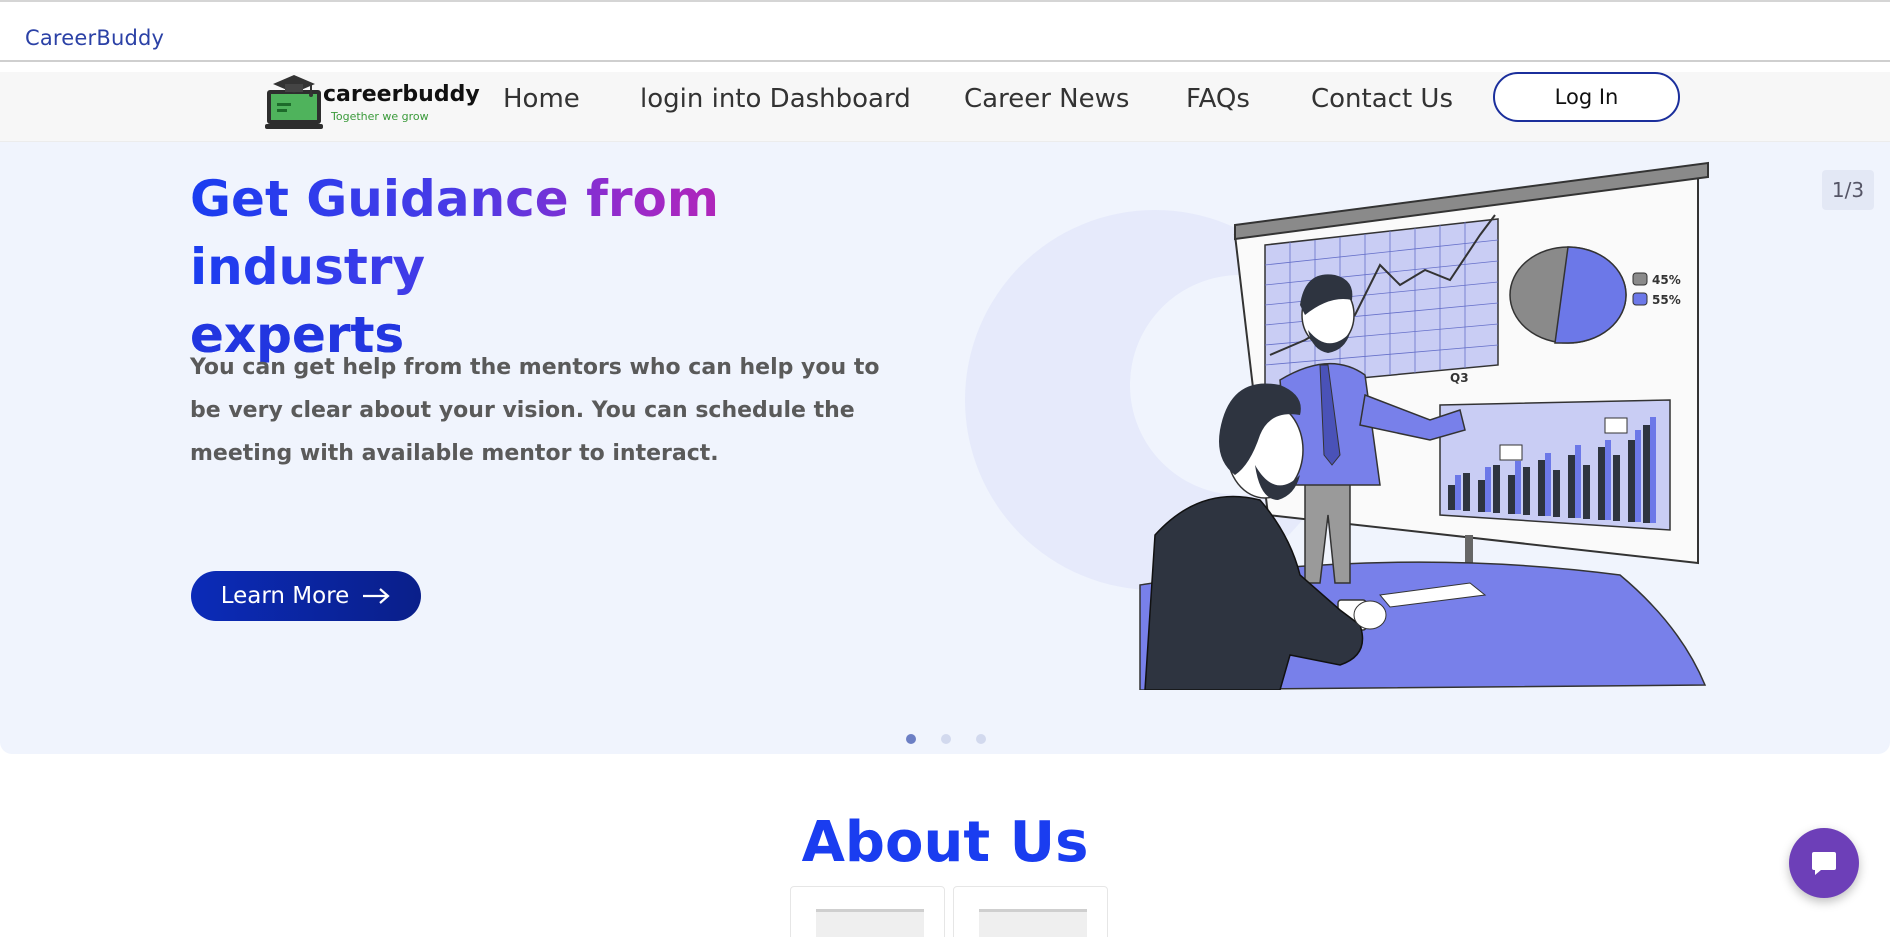 This screenshot has width=1890, height=937. I want to click on carousel-dots, so click(946, 739).